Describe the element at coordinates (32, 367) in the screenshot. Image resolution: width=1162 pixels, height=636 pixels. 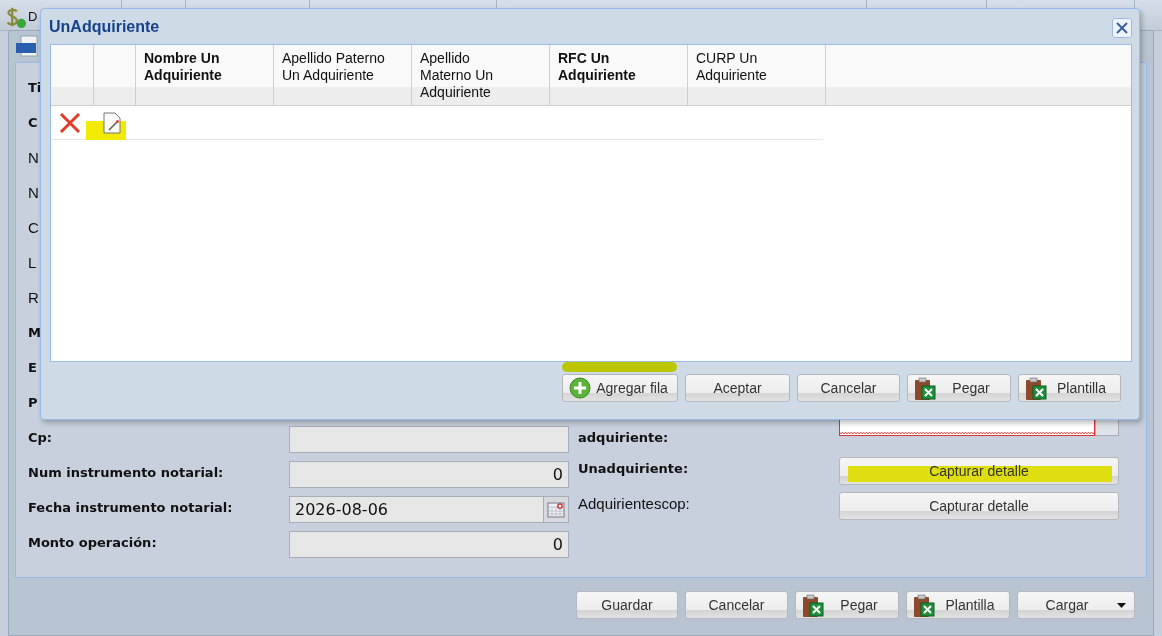
I see `field-label: E` at that location.